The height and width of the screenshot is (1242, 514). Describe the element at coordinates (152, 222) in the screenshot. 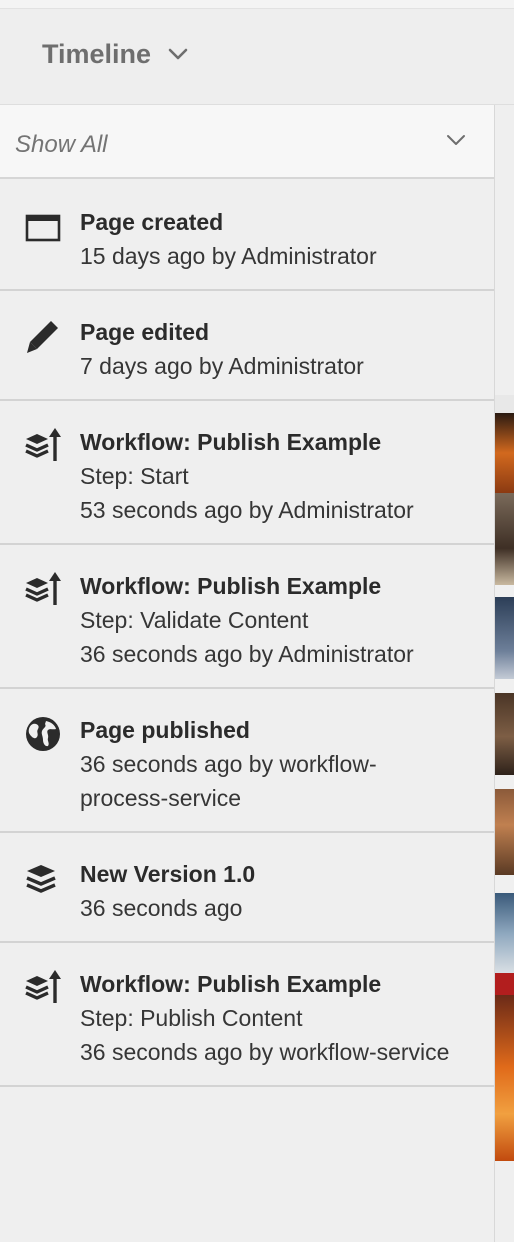

I see `item-title: Page created` at that location.